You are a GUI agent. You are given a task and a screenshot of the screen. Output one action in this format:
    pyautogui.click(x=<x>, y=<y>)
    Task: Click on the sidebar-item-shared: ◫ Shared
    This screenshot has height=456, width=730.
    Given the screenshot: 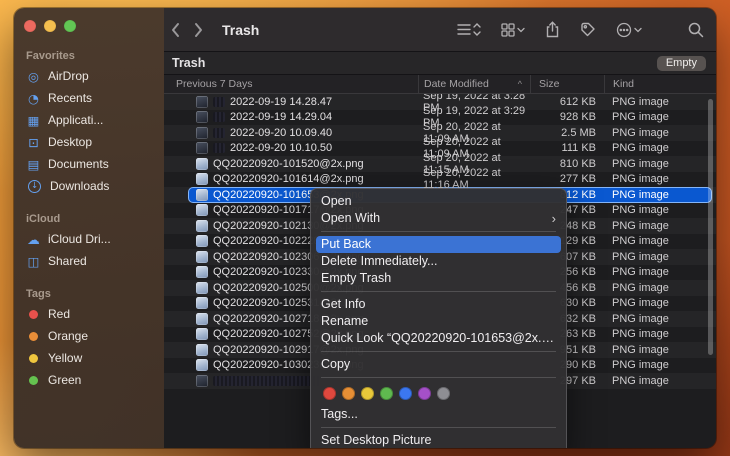 What is the action you would take?
    pyautogui.click(x=89, y=261)
    